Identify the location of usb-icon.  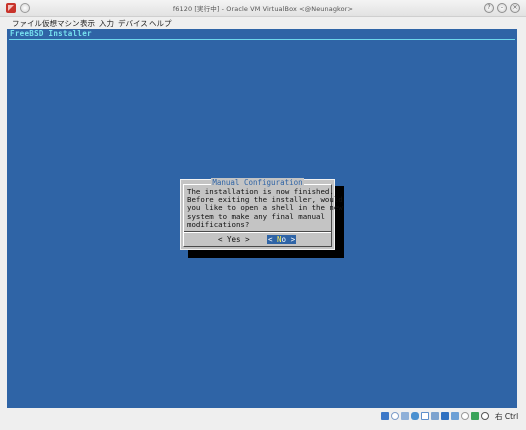
(425, 416).